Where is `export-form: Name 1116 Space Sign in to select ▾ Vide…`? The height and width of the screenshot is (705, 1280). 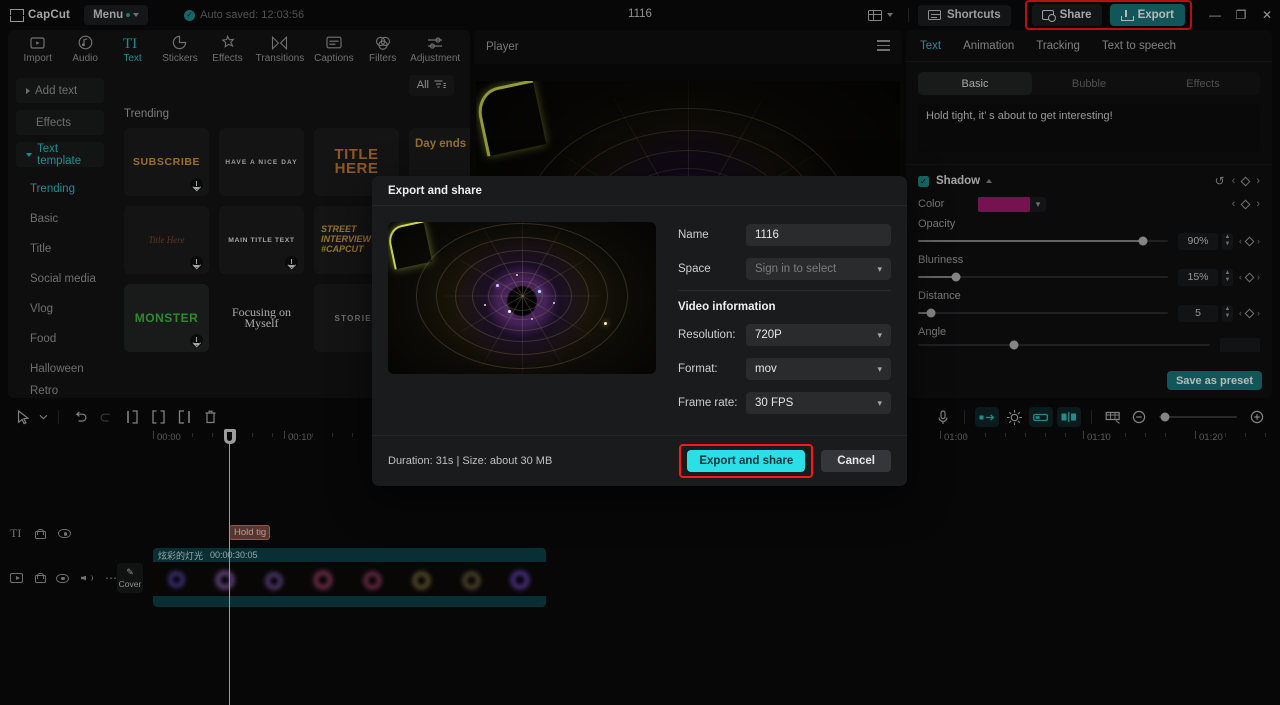 export-form: Name 1116 Space Sign in to select ▾ Vide… is located at coordinates (784, 323).